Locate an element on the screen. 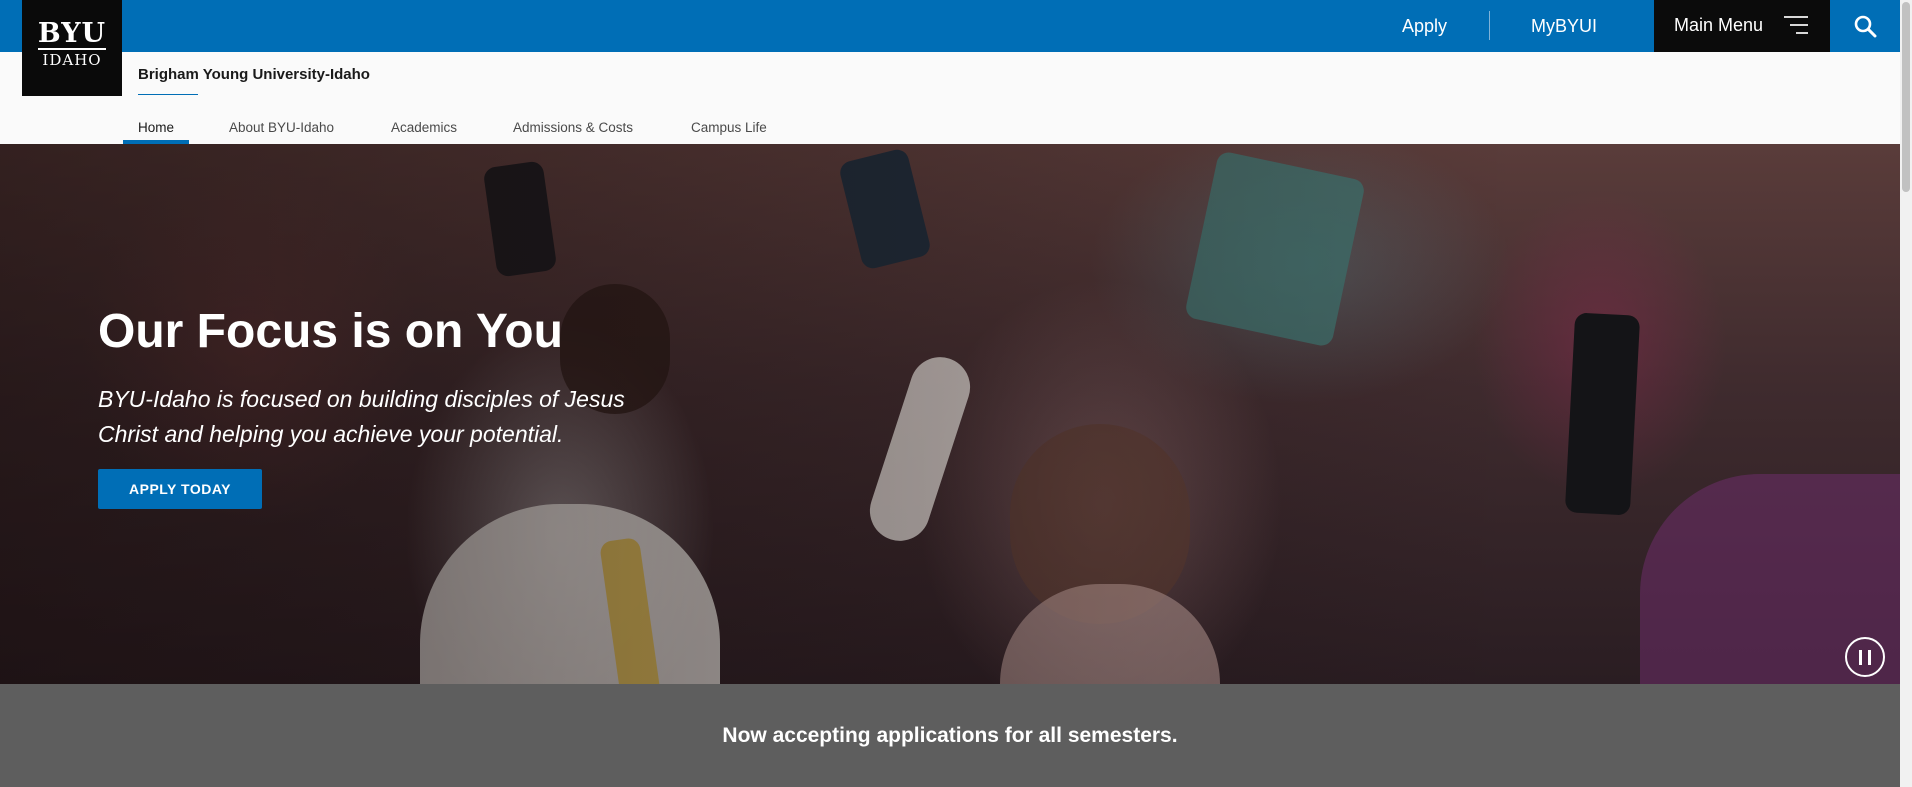  nav-academics: Academics is located at coordinates (424, 127).